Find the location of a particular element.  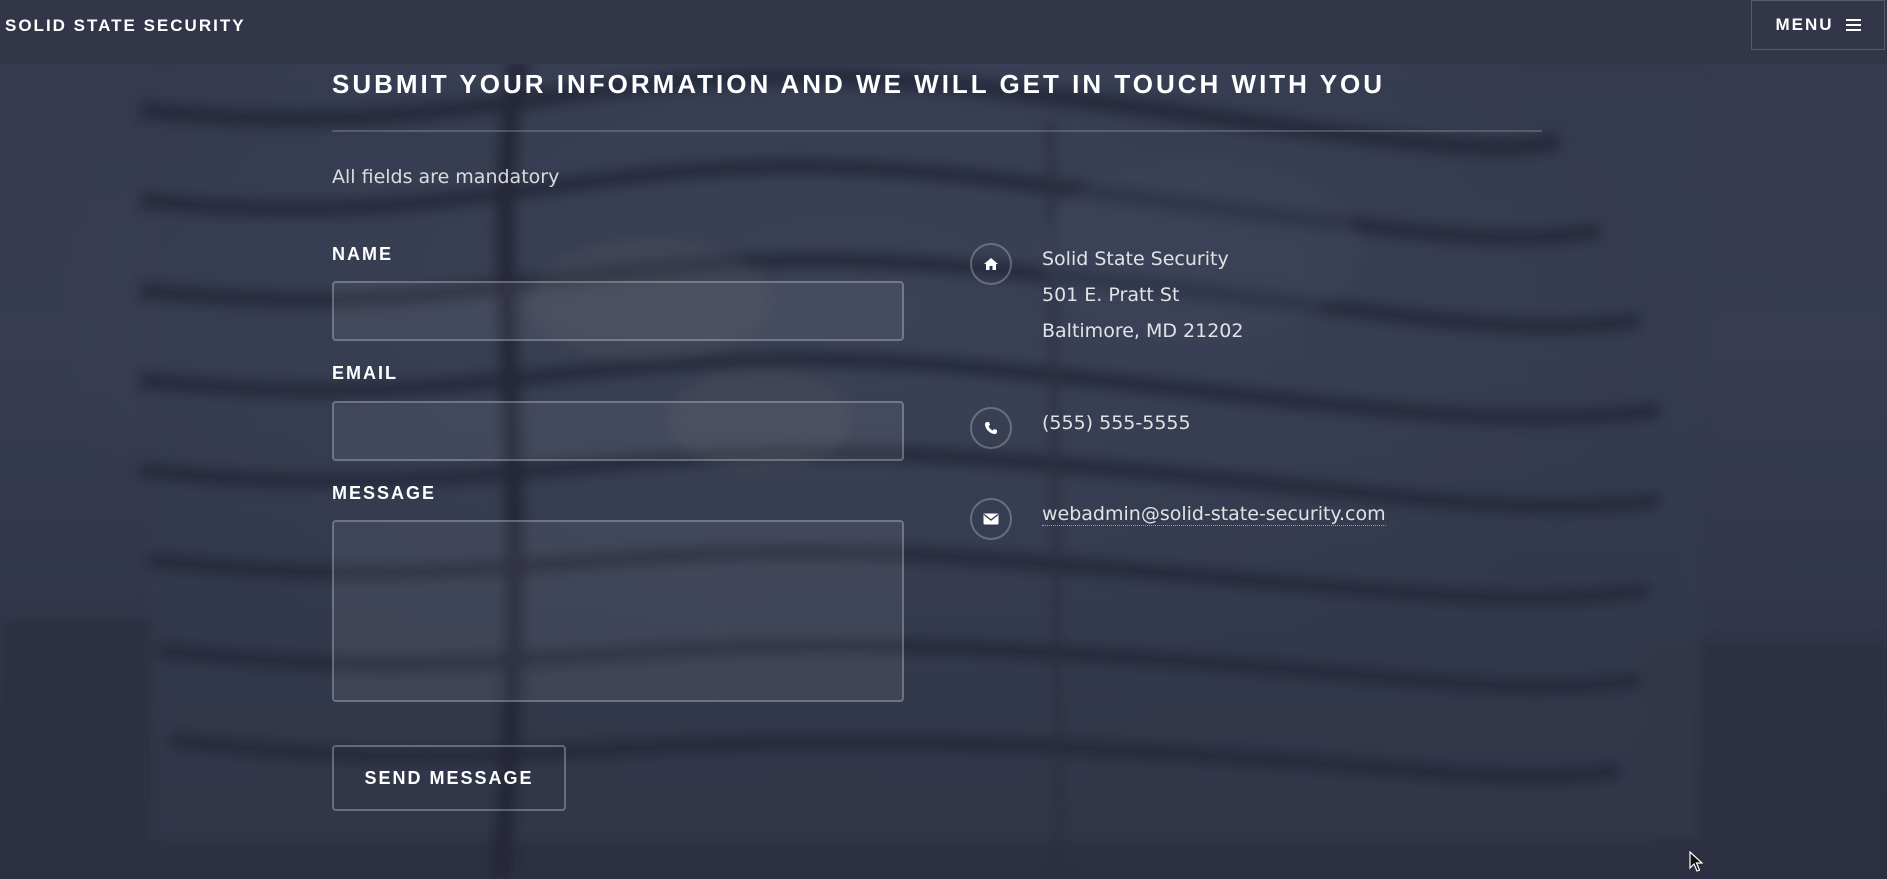

email-text: webadmin@solid-state-security.com is located at coordinates (1214, 517).